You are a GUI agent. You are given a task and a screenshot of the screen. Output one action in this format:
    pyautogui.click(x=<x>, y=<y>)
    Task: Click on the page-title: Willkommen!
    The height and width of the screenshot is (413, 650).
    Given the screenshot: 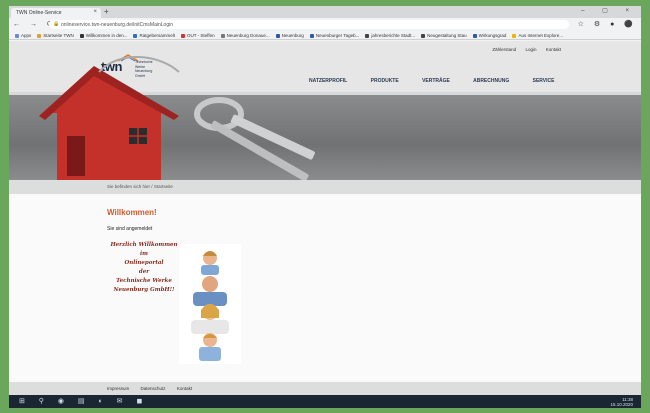 What is the action you would take?
    pyautogui.click(x=132, y=212)
    